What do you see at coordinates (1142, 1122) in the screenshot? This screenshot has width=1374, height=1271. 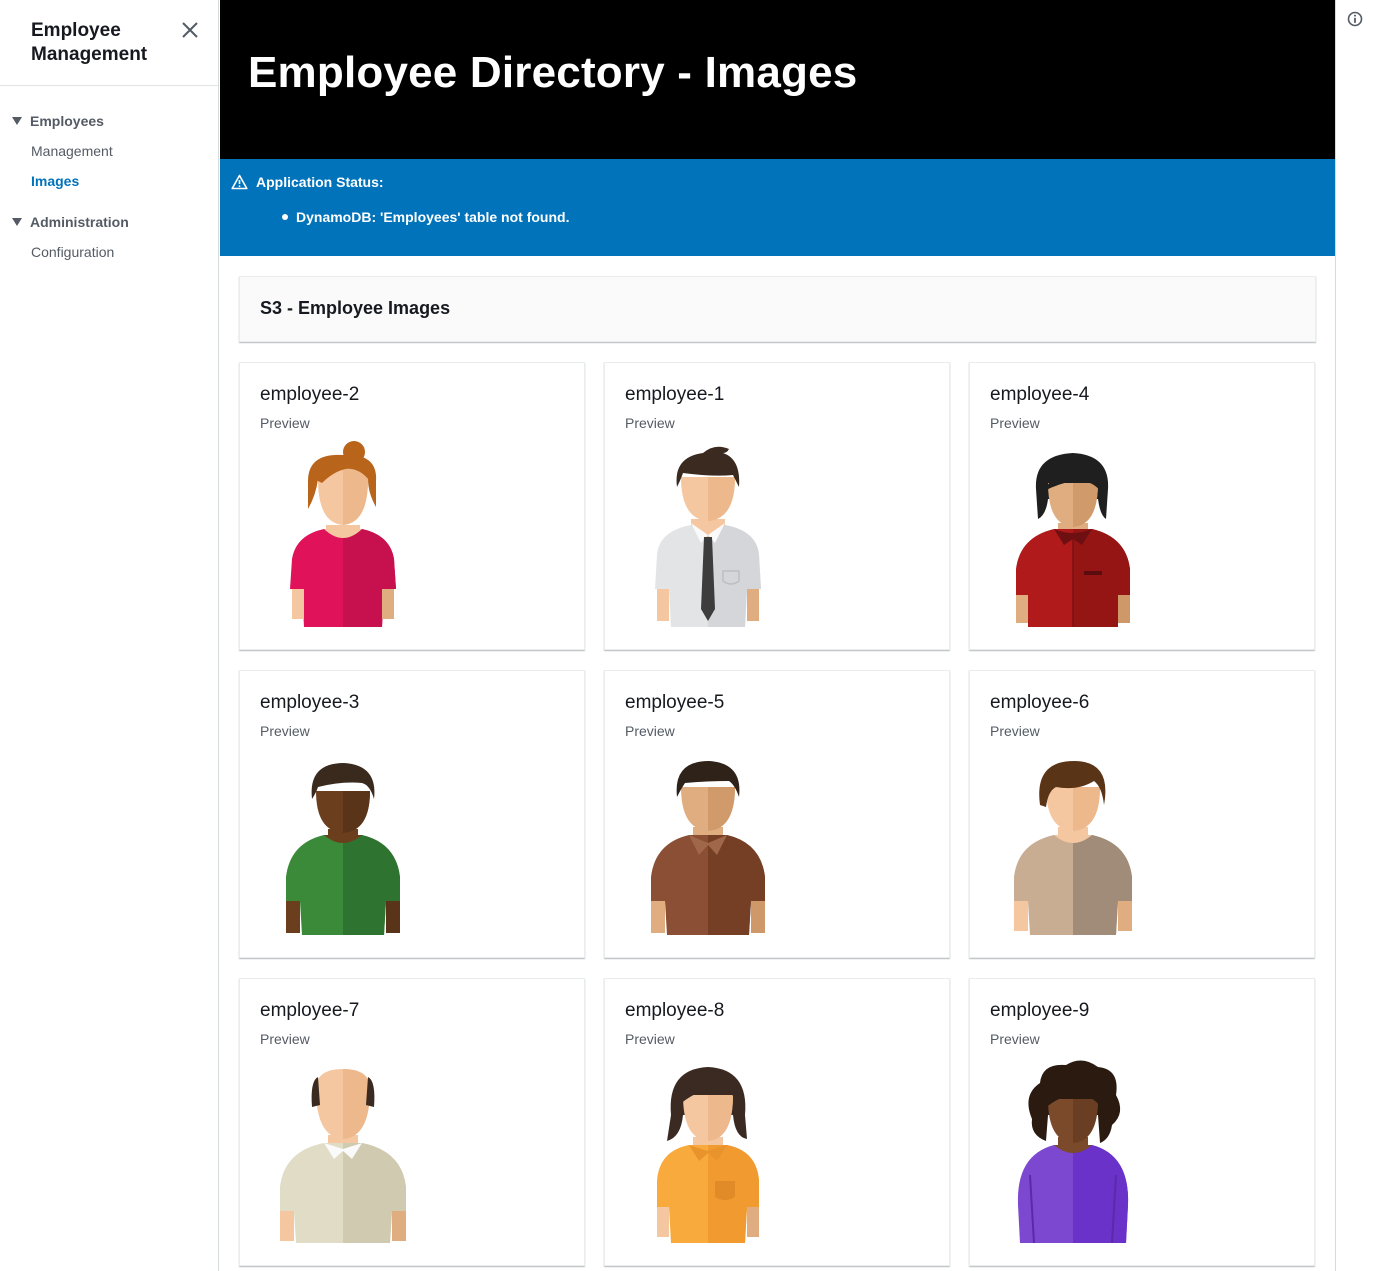 I see `image-card: employee-9 Preview` at bounding box center [1142, 1122].